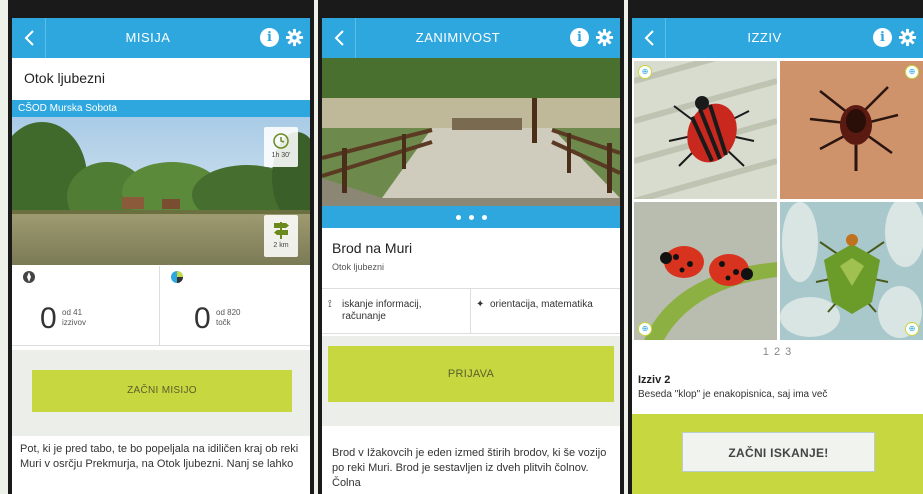 This screenshot has height=494, width=923. Describe the element at coordinates (777, 352) in the screenshot. I see `page-indicator: 1 2 3` at that location.